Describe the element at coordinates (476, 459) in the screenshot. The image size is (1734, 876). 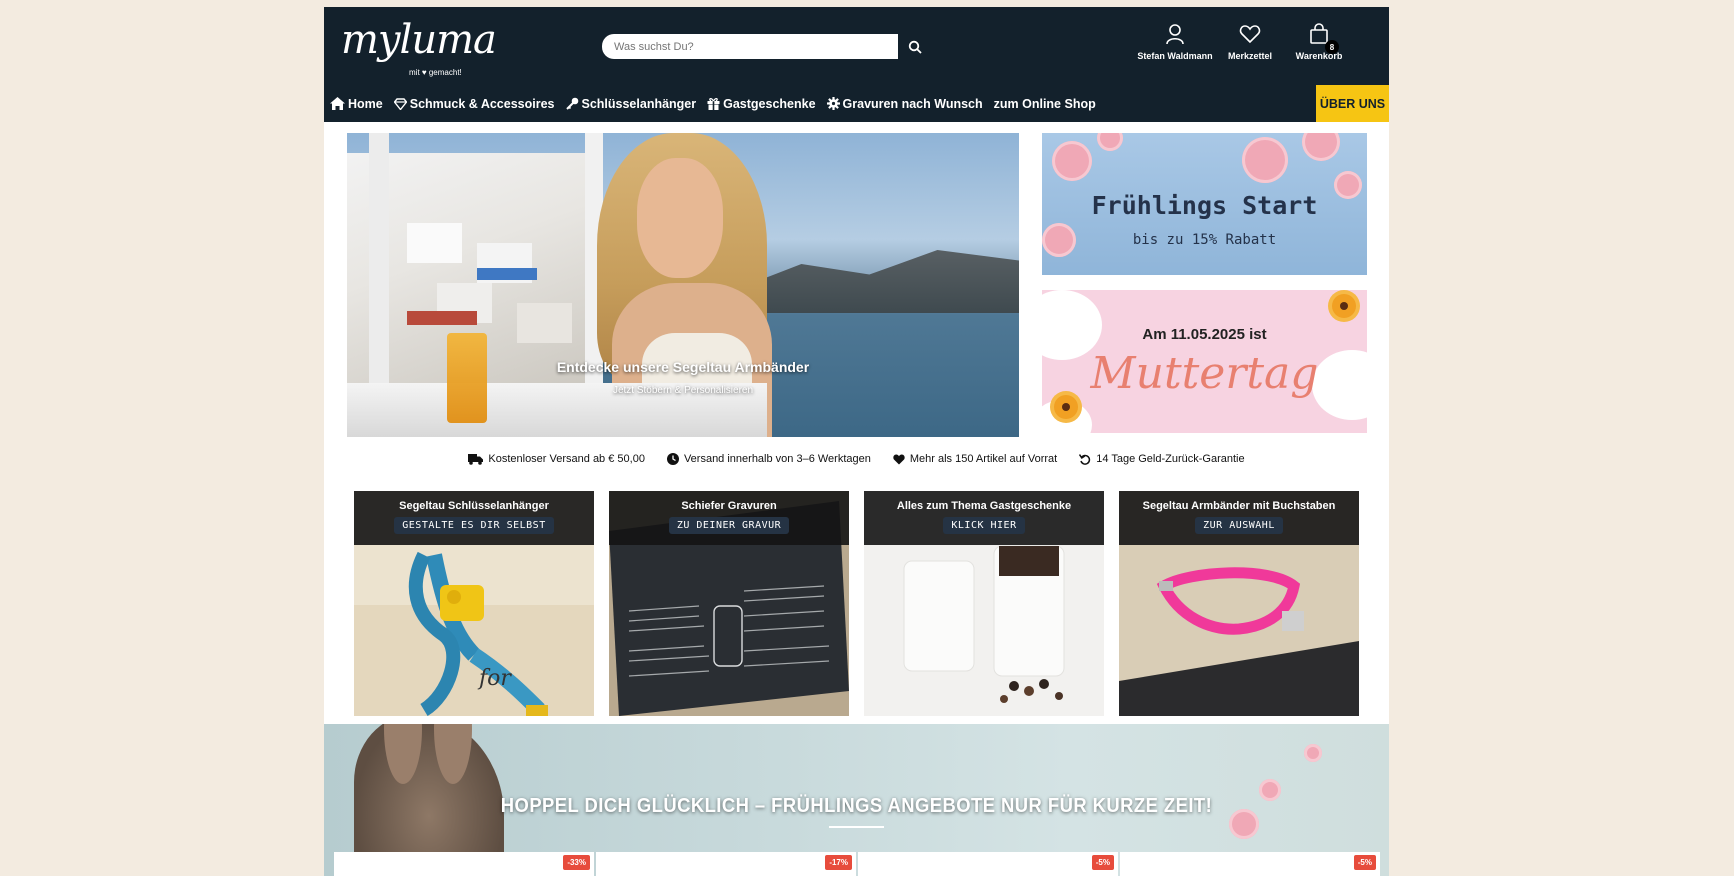
I see `truck-icon` at that location.